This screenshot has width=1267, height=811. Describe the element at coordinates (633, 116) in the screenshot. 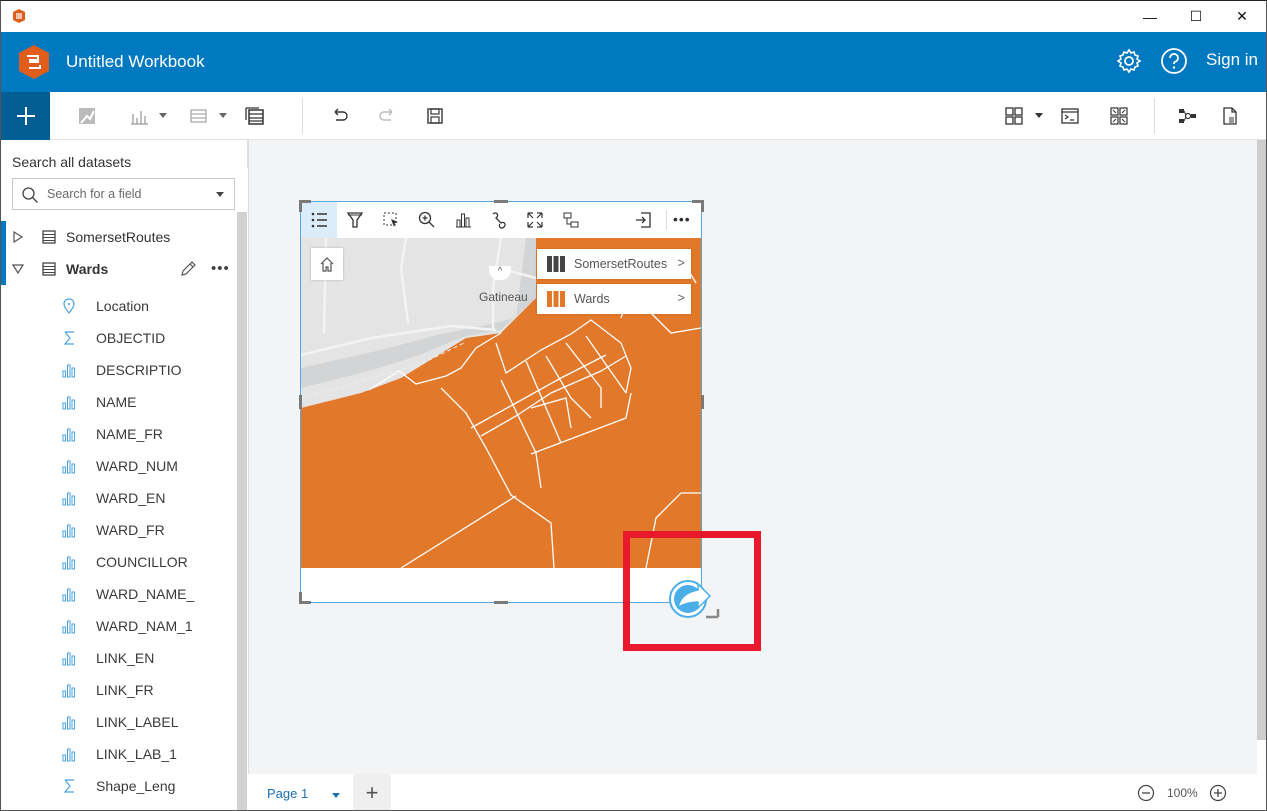

I see `main-toolbar` at that location.